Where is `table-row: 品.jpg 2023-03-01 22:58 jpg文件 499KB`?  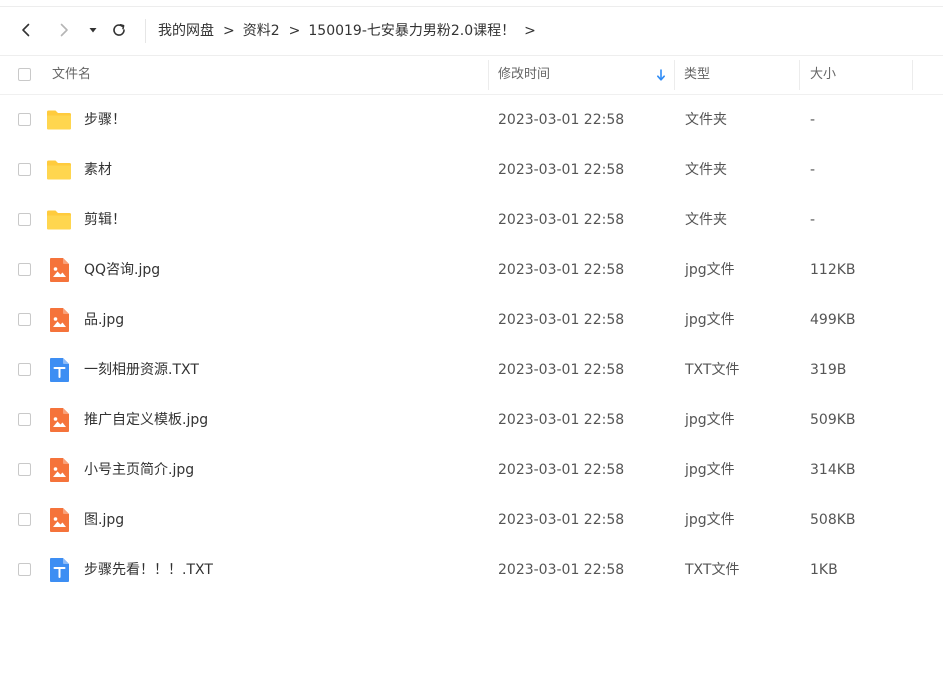 table-row: 品.jpg 2023-03-01 22:58 jpg文件 499KB is located at coordinates (471, 320).